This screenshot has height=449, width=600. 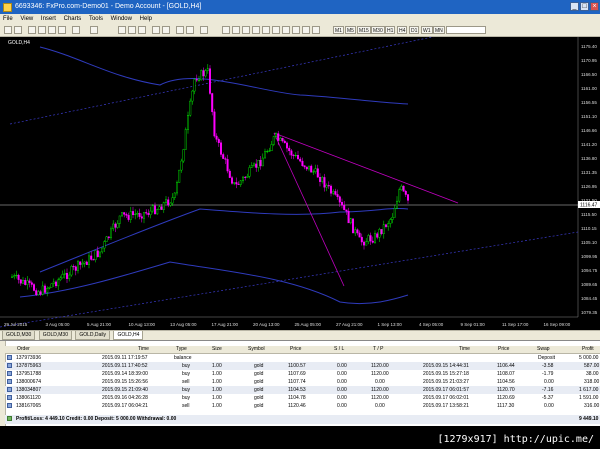 I want to click on indicators-icon, so click(x=190, y=30).